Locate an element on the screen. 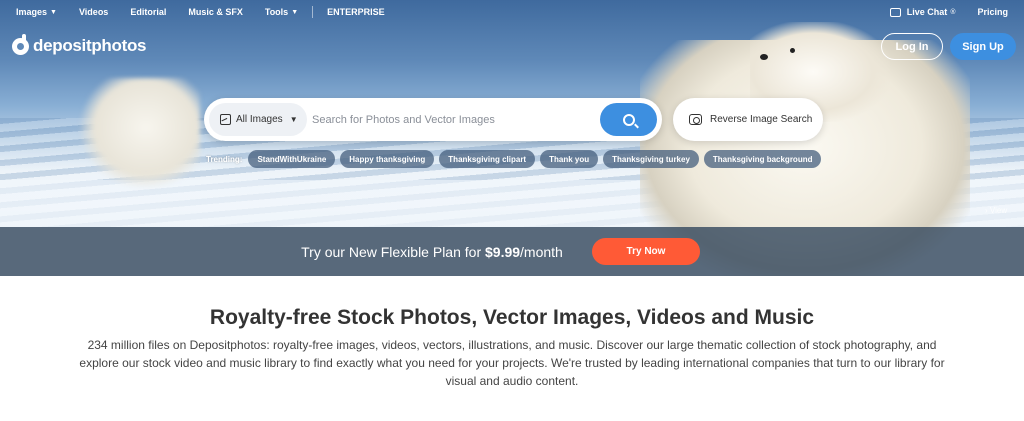 Image resolution: width=1024 pixels, height=421 pixels. reverse-image-search-button: Reverse Image Search is located at coordinates (748, 119).